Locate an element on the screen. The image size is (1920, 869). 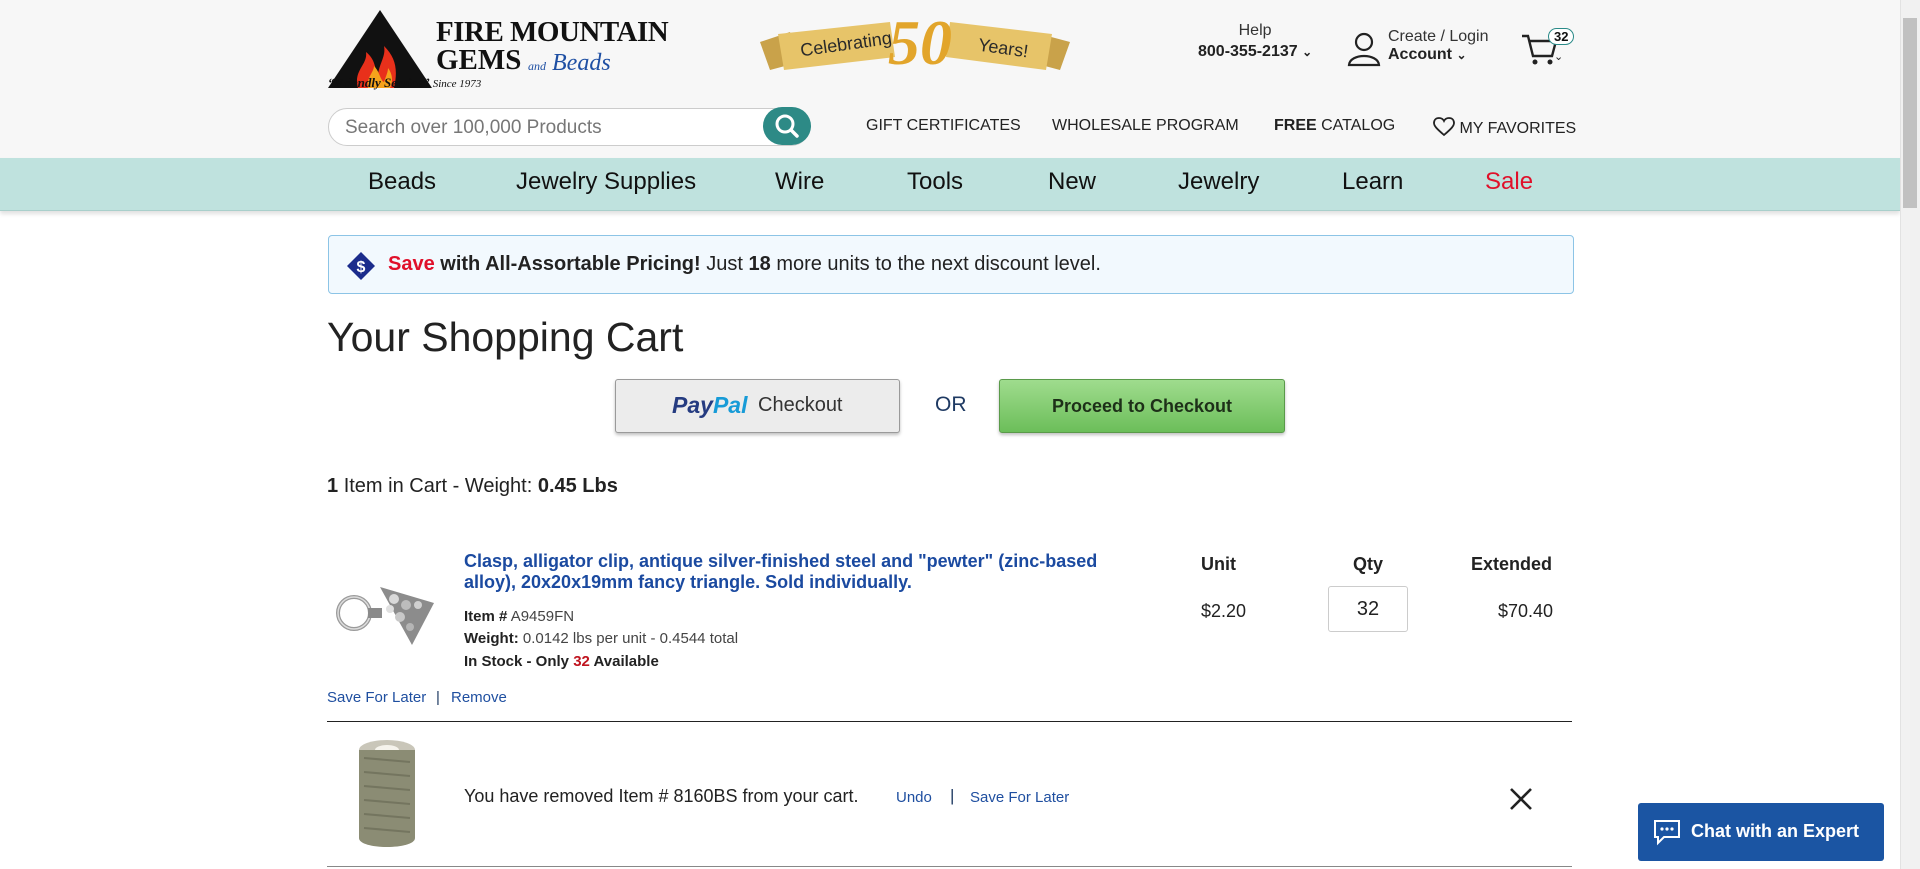
catalog-free: FREE is located at coordinates (1295, 125).